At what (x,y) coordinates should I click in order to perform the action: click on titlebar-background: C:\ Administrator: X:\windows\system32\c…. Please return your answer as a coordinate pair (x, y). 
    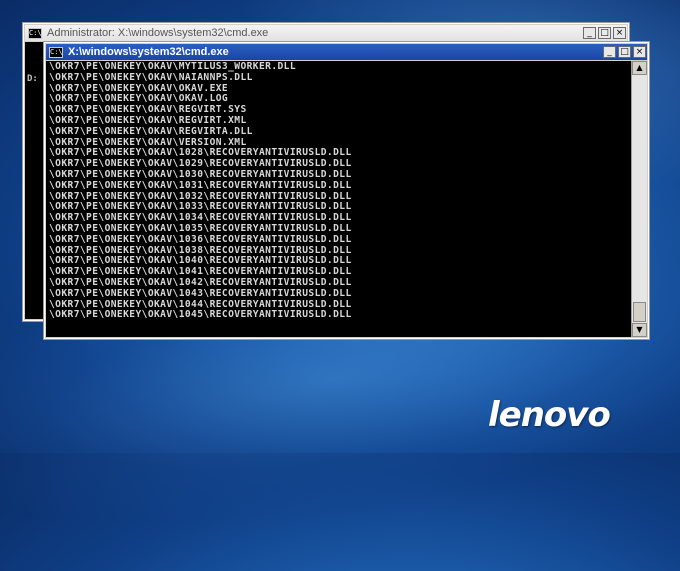
    Looking at the image, I should click on (326, 33).